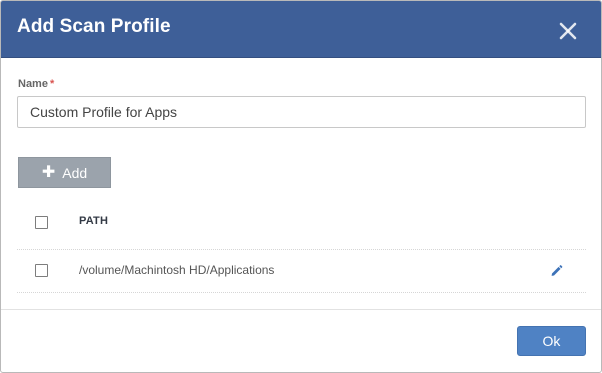 Image resolution: width=602 pixels, height=373 pixels. I want to click on footer-divider, so click(301, 309).